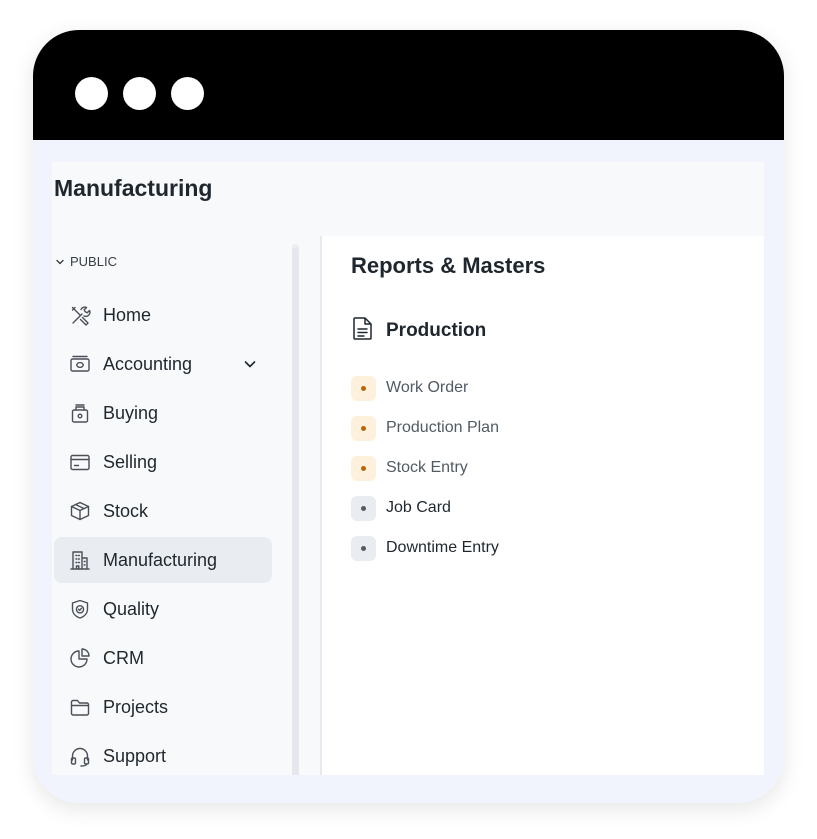  I want to click on sidebar-item-crm: CRM, so click(163, 658).